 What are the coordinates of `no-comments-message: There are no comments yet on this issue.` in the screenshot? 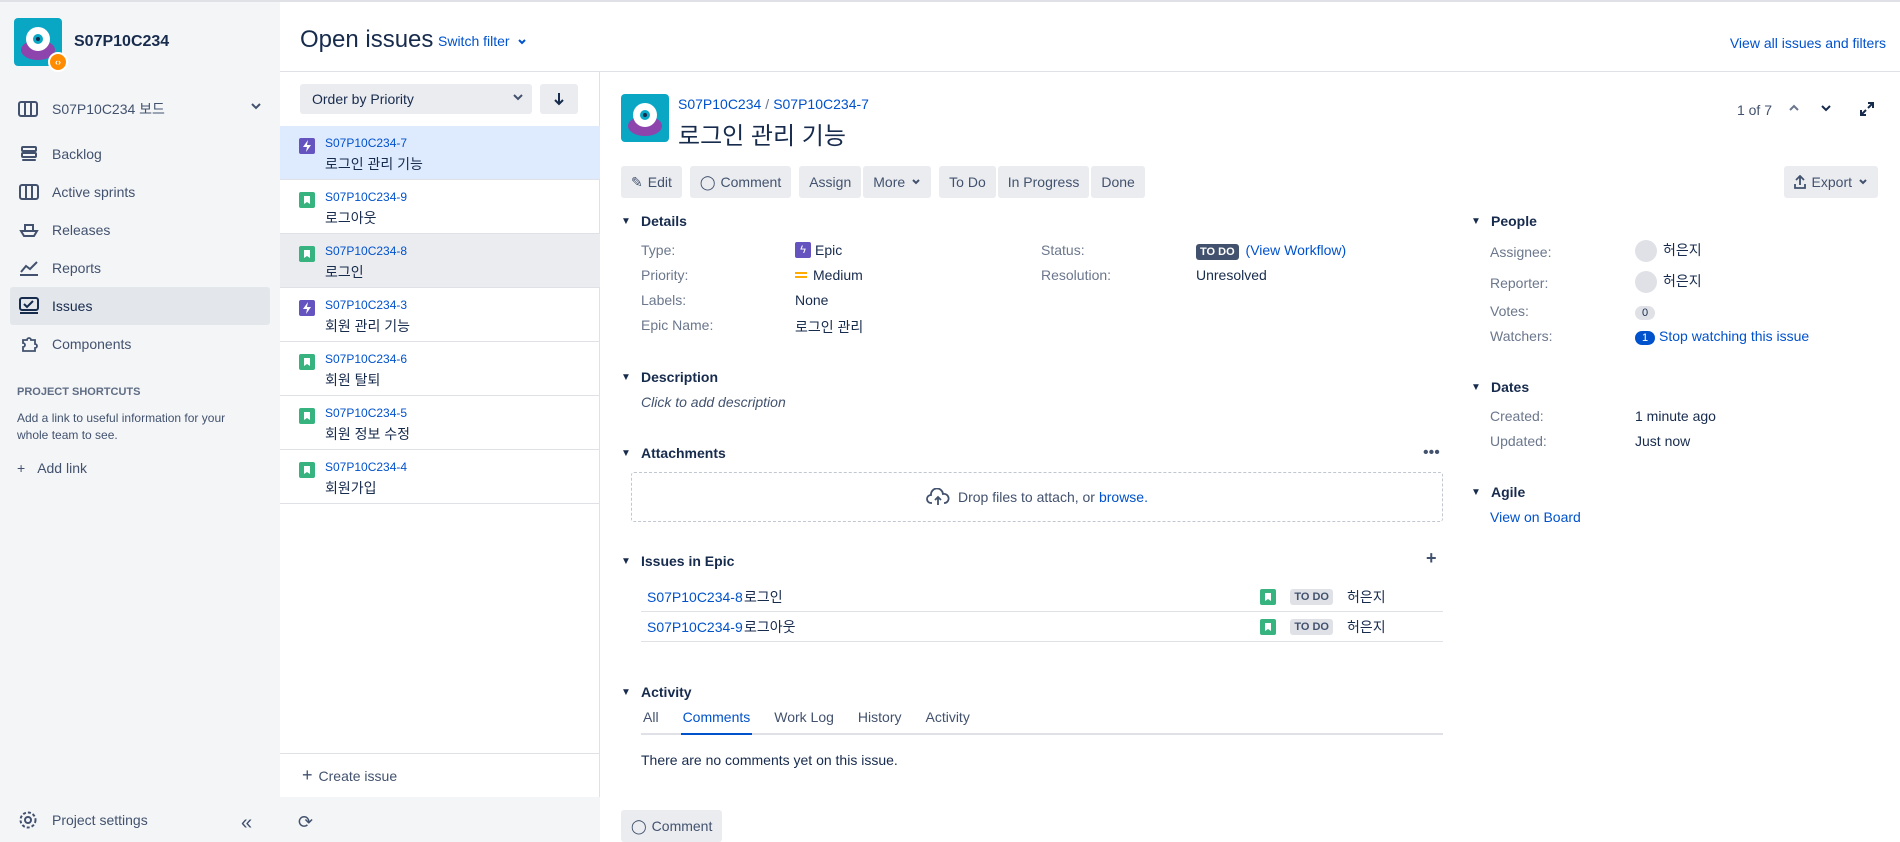 It's located at (769, 760).